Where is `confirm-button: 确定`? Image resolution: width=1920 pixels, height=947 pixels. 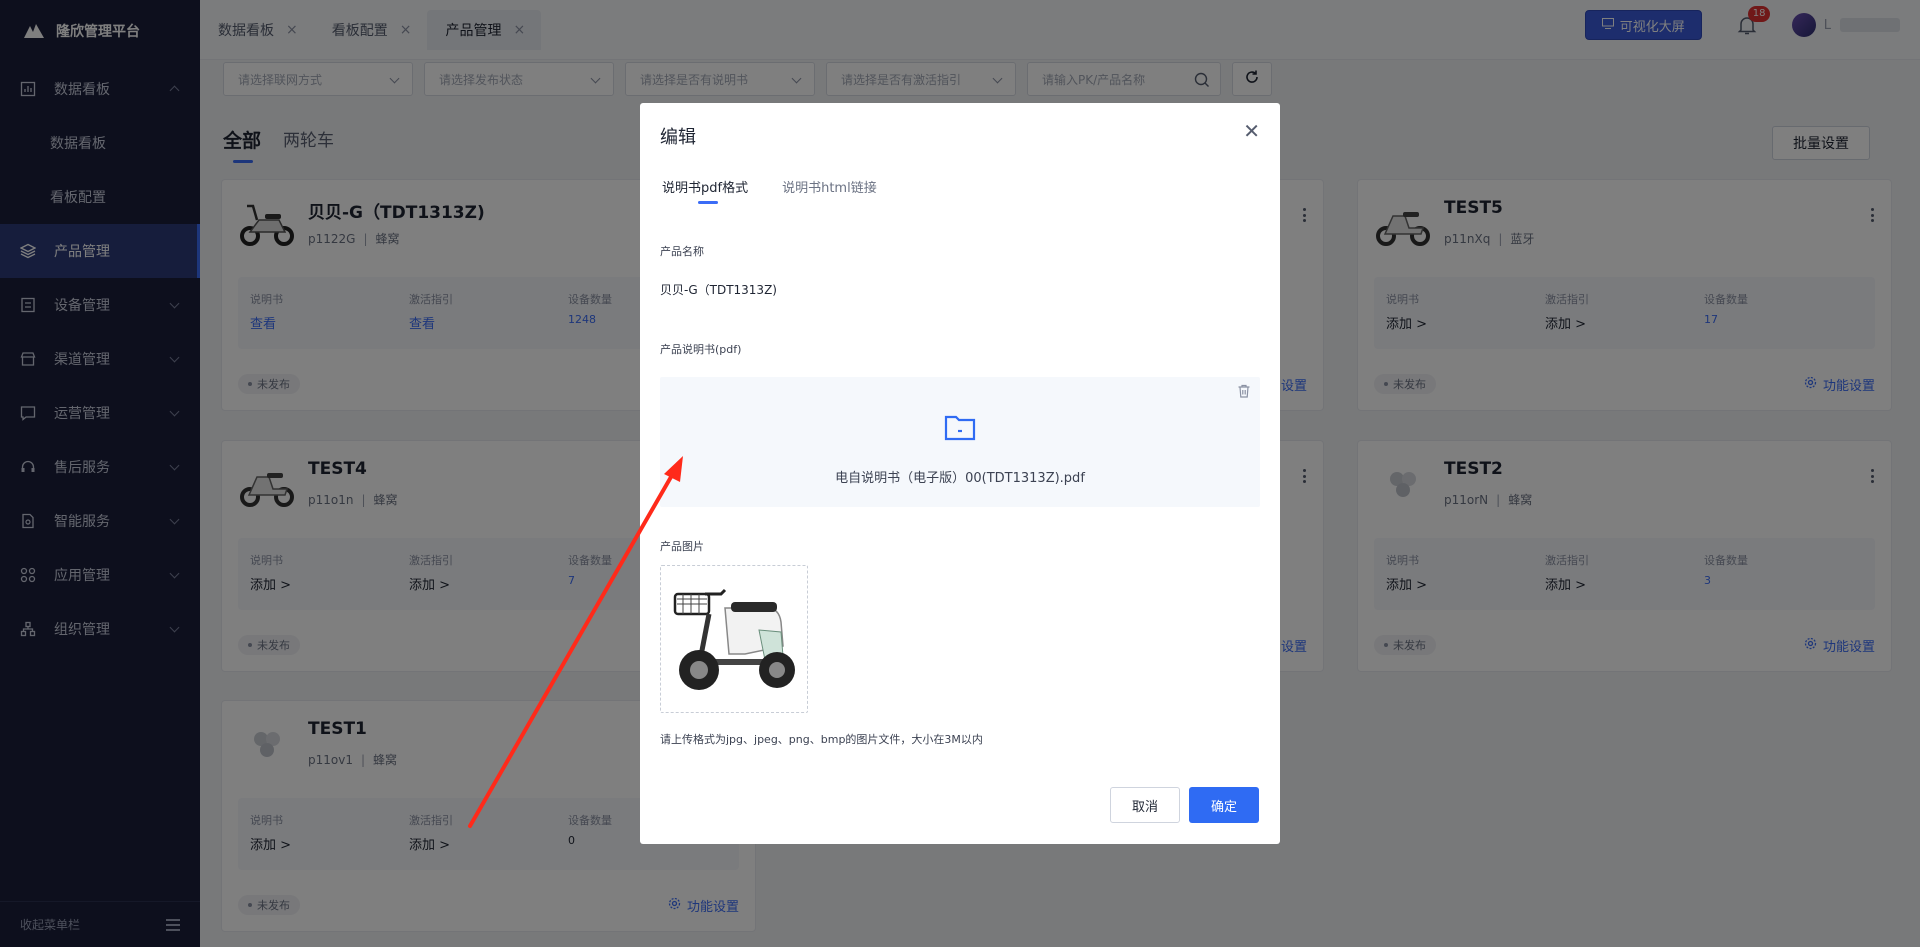 confirm-button: 确定 is located at coordinates (1224, 805).